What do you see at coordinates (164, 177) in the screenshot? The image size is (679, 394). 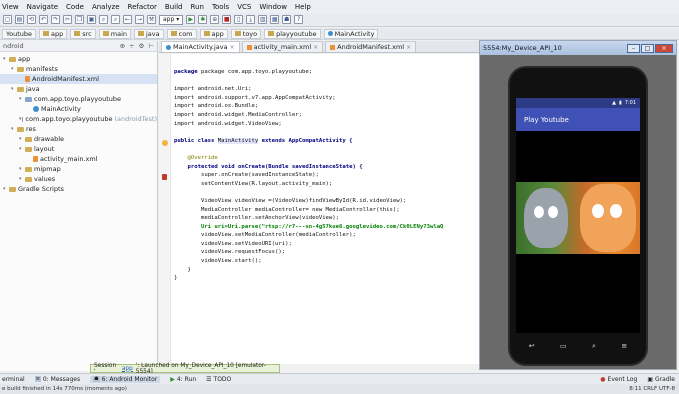 I see `override-gutter-icon` at bounding box center [164, 177].